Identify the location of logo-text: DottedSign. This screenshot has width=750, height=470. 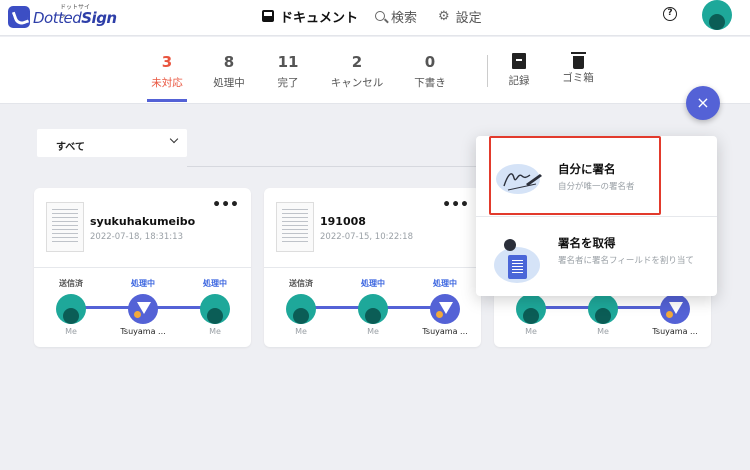
(75, 18).